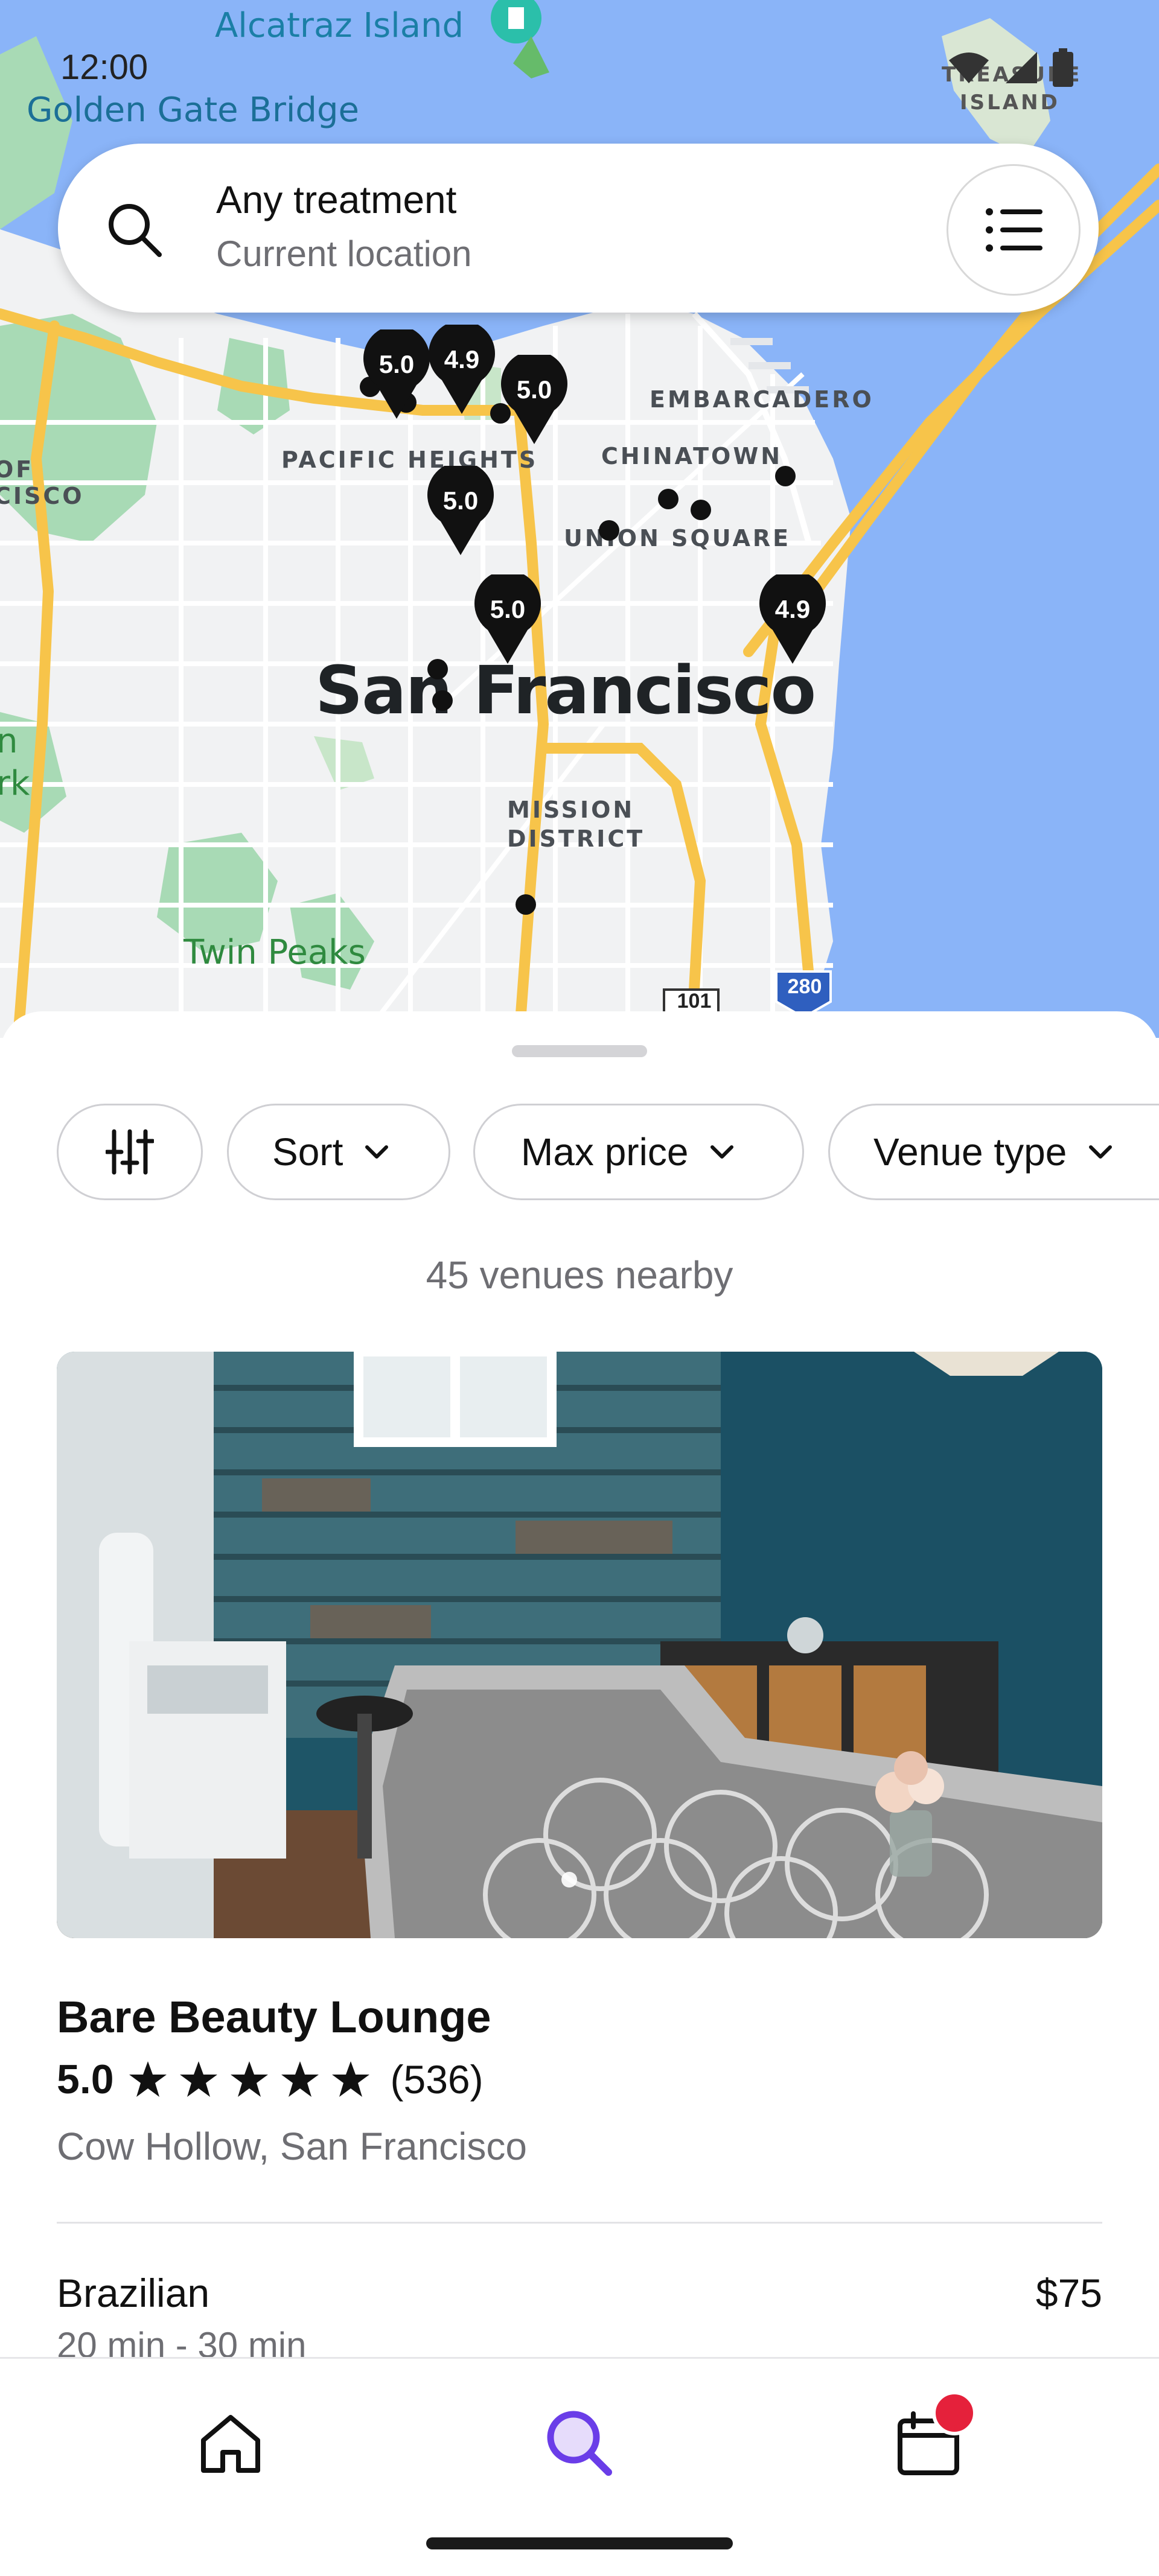  I want to click on map-label-alcatraz: Alcatraz Island, so click(339, 26).